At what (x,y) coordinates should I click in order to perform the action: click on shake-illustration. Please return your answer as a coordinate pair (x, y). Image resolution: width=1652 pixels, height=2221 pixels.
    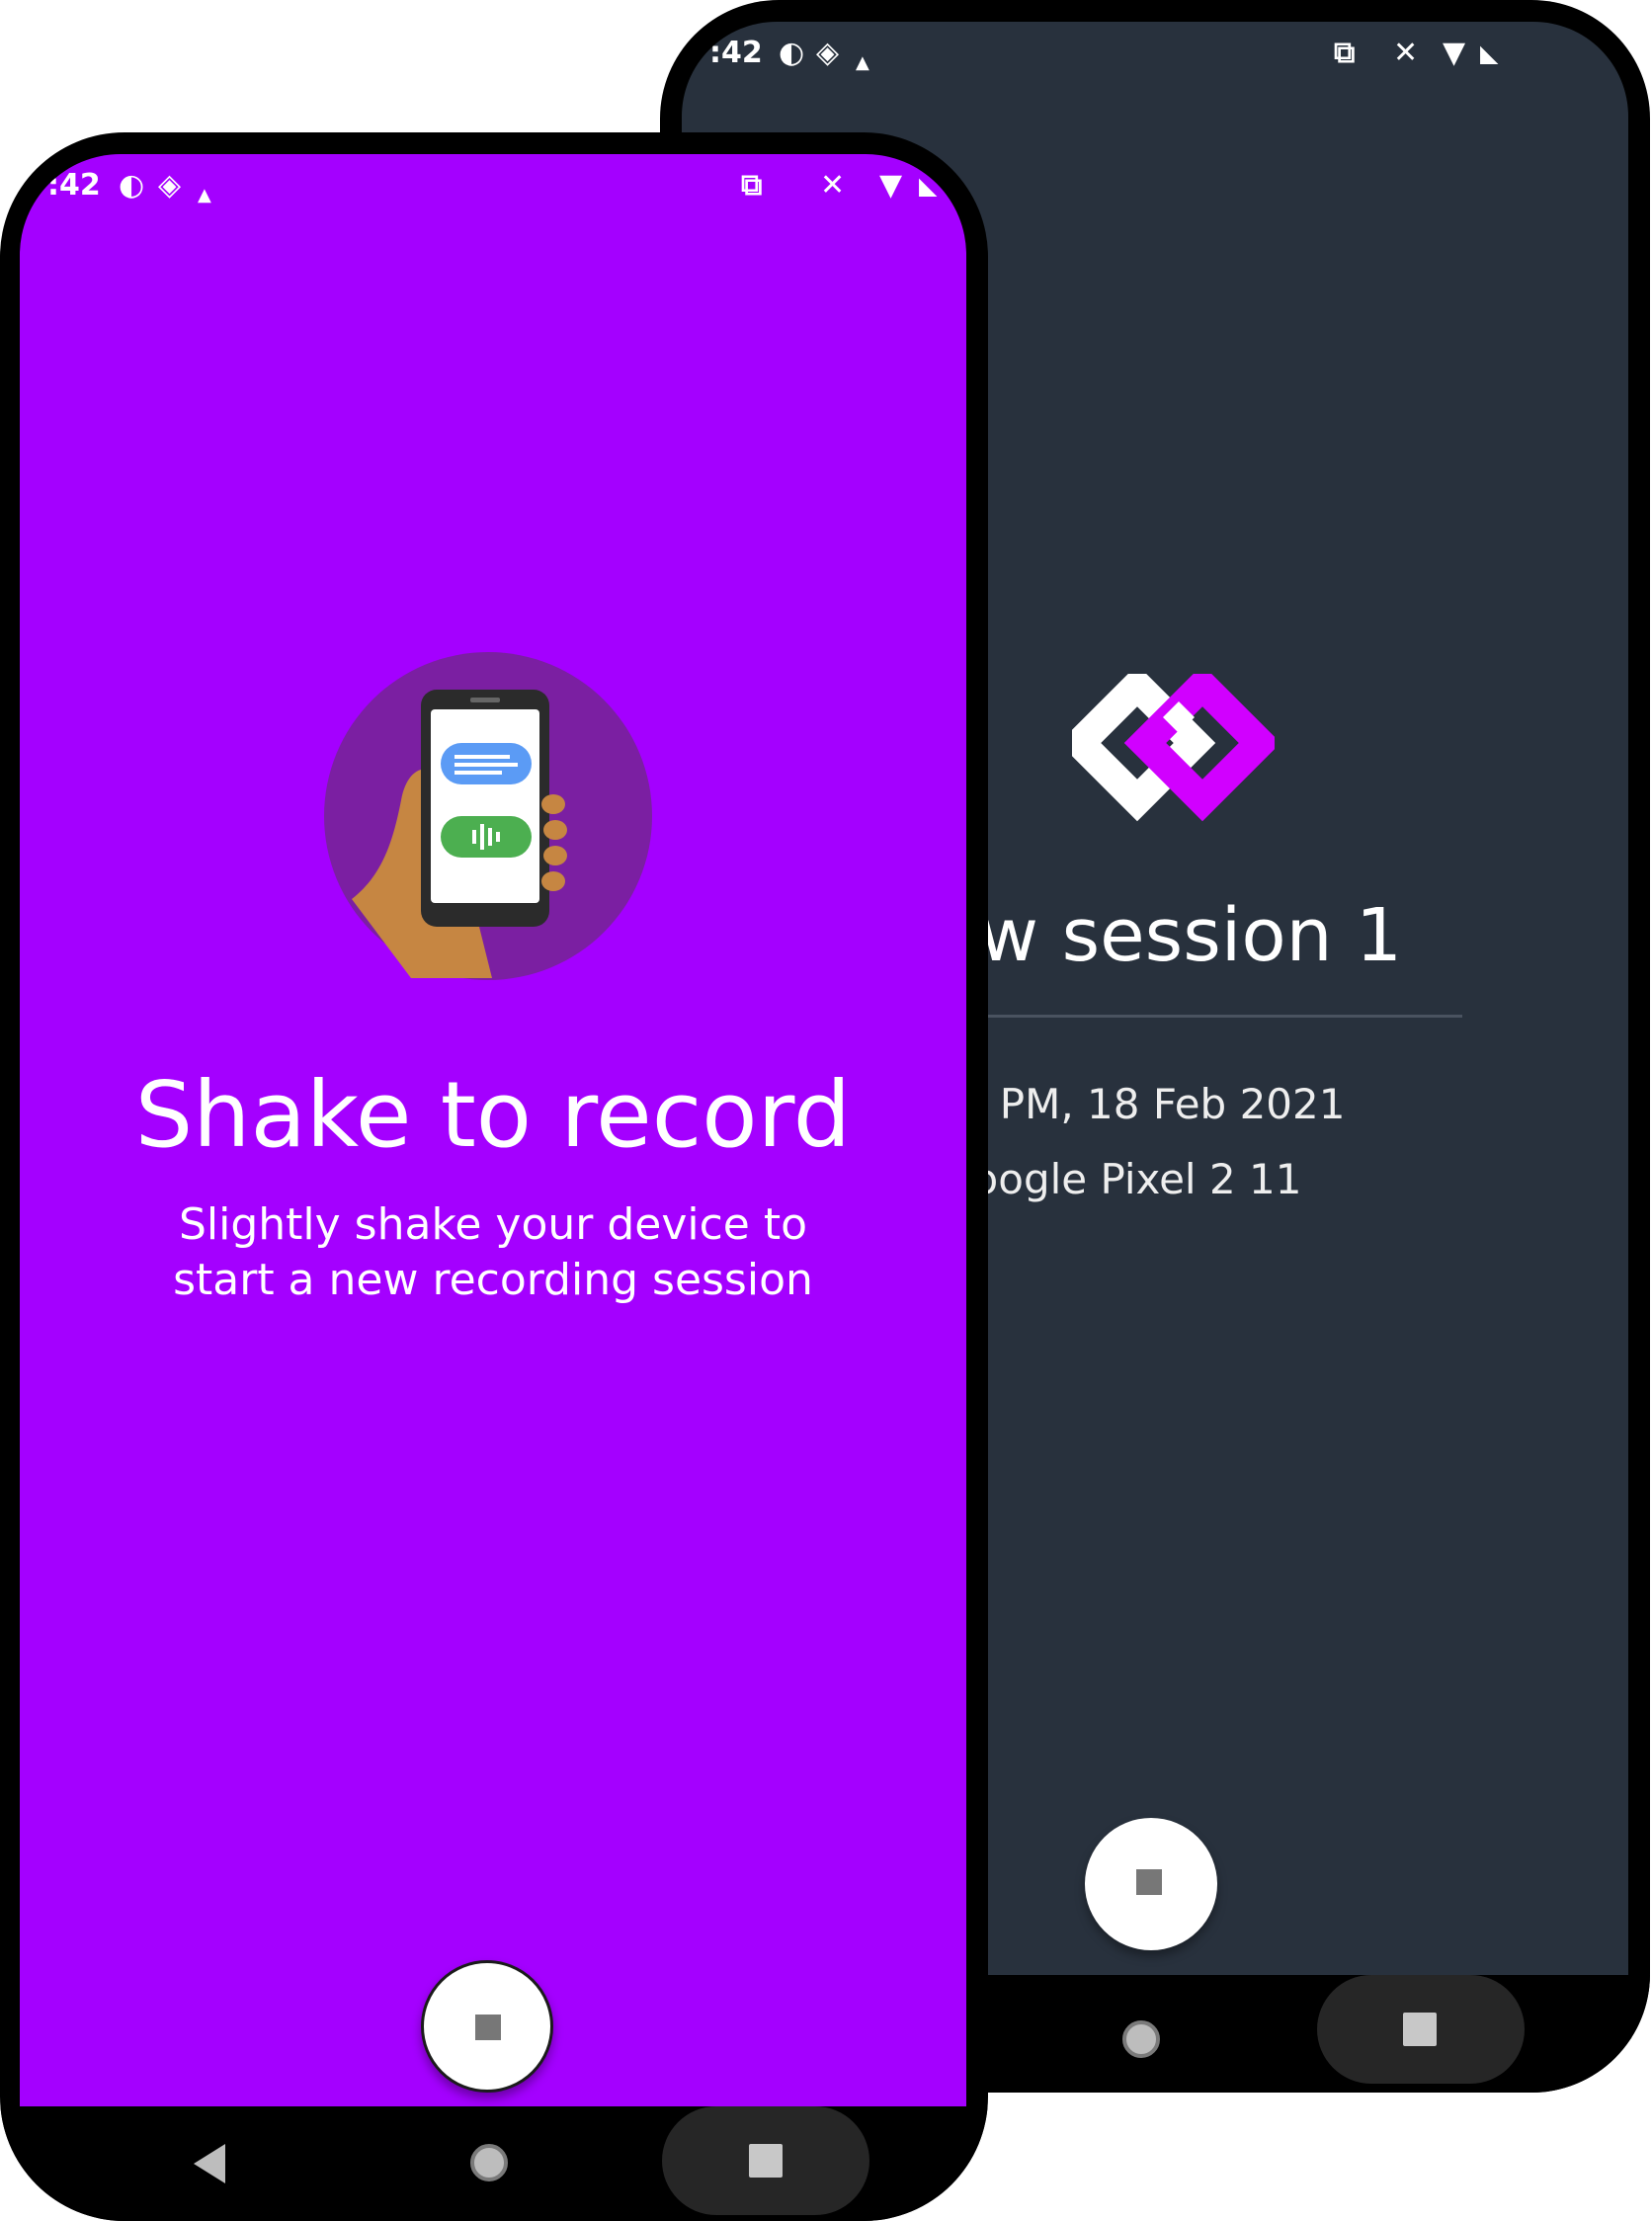
    Looking at the image, I should click on (488, 816).